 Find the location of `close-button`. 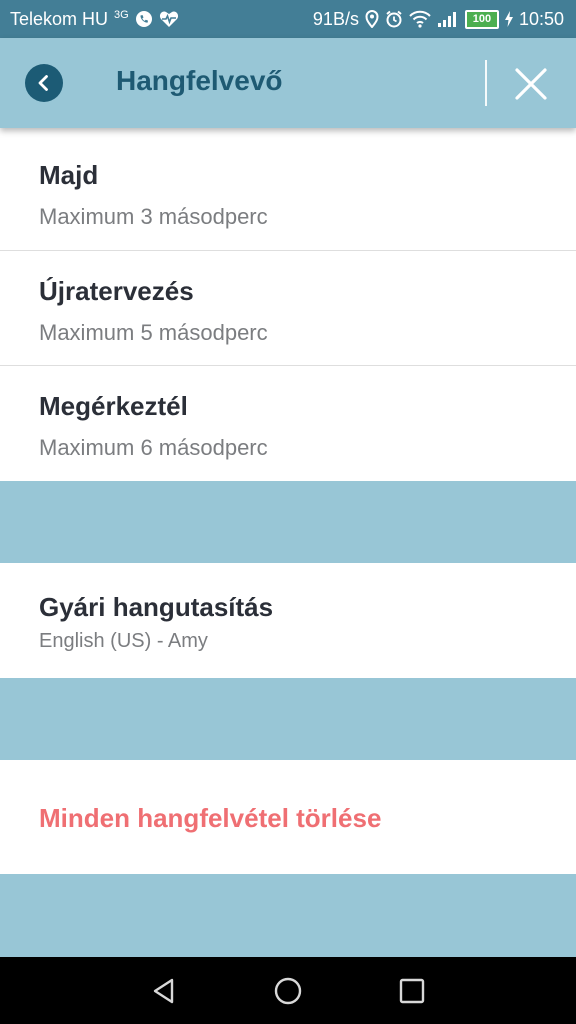

close-button is located at coordinates (531, 84).